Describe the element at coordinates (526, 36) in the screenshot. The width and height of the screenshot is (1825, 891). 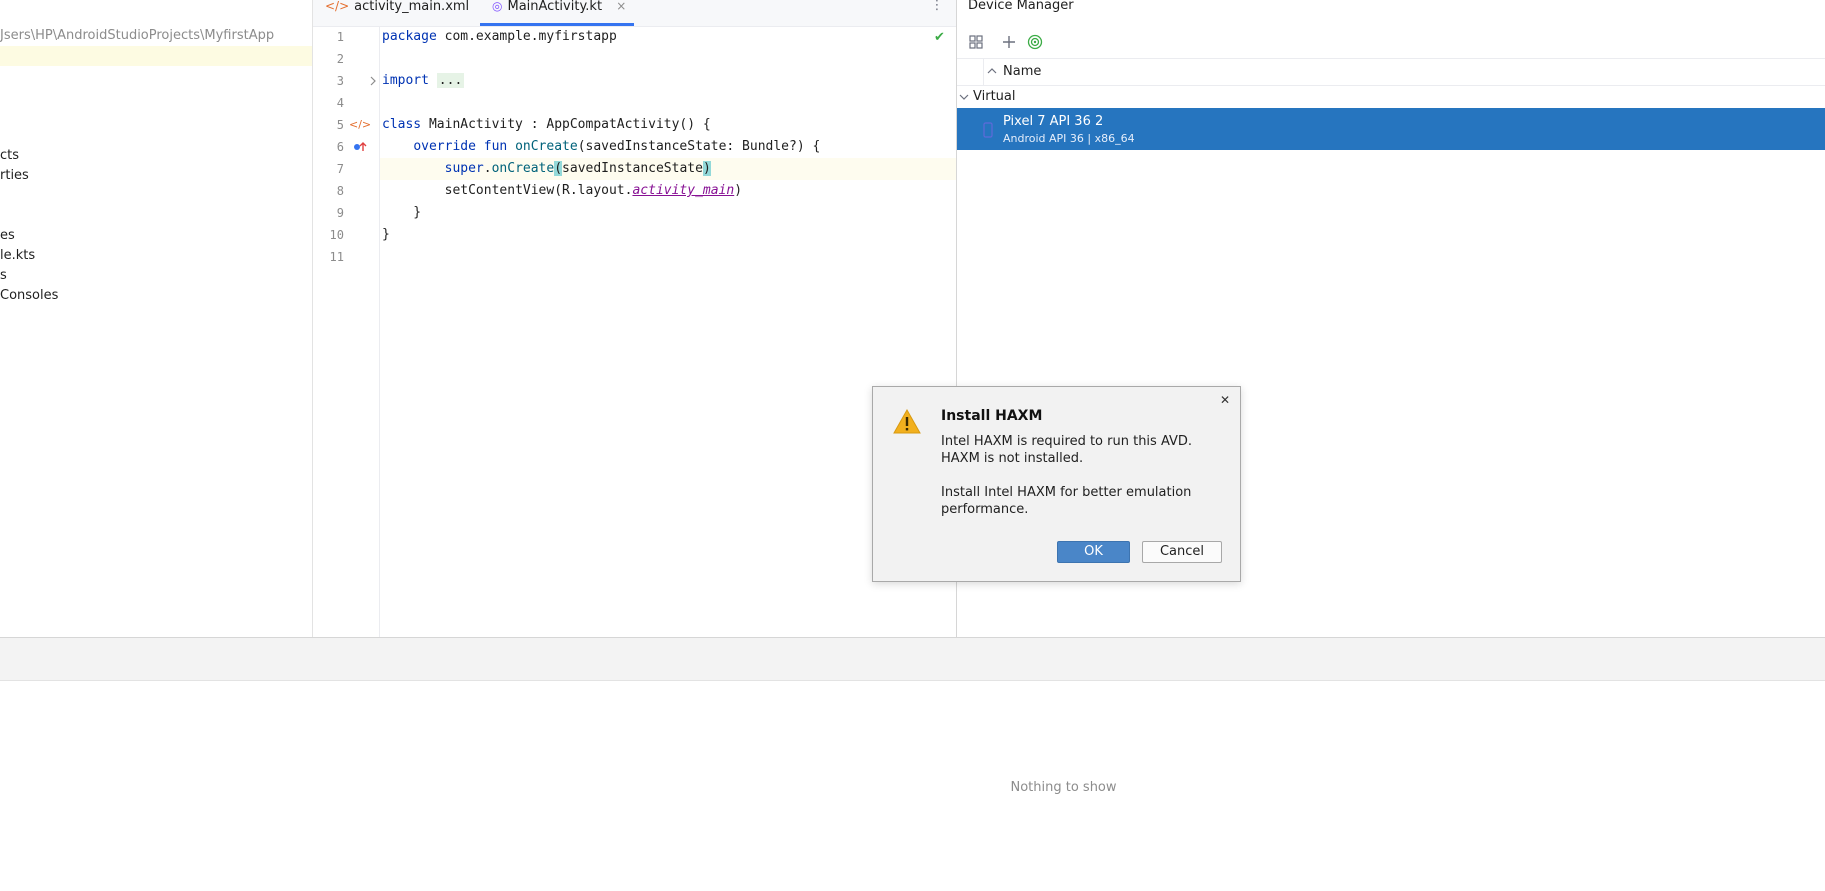
I see `code-token: com.example.myfirstapp` at that location.